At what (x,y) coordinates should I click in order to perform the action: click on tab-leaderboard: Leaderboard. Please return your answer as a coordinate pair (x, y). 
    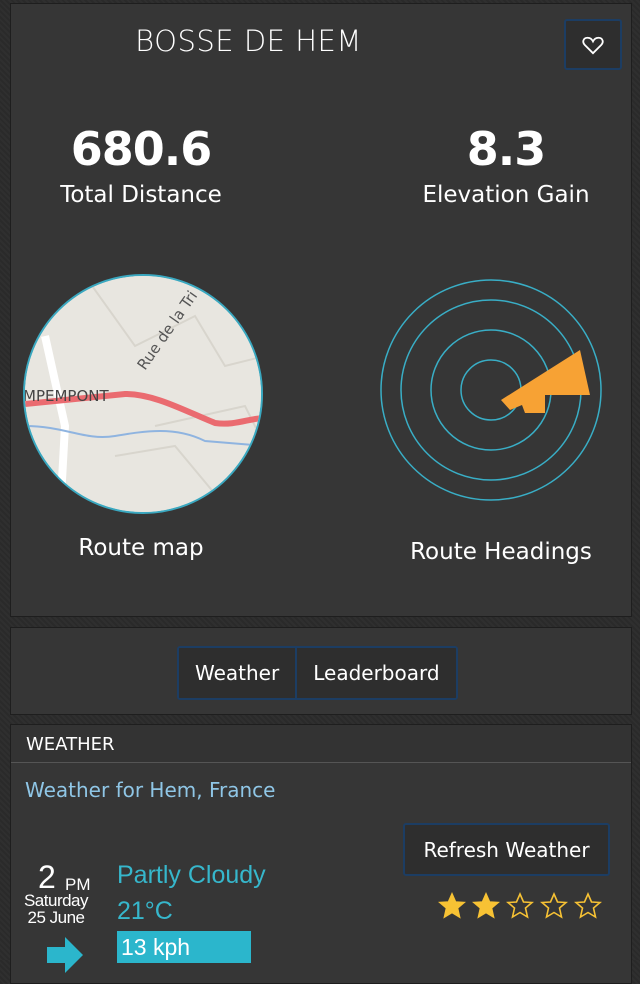
    Looking at the image, I should click on (375, 673).